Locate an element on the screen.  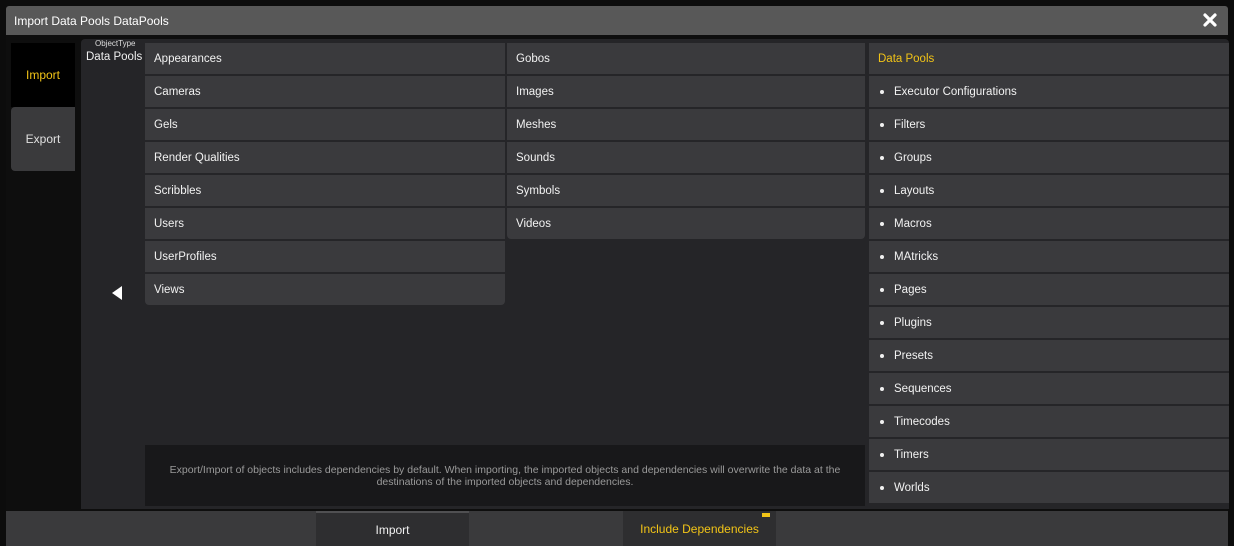
object-type-item-label: Views is located at coordinates (169, 289).